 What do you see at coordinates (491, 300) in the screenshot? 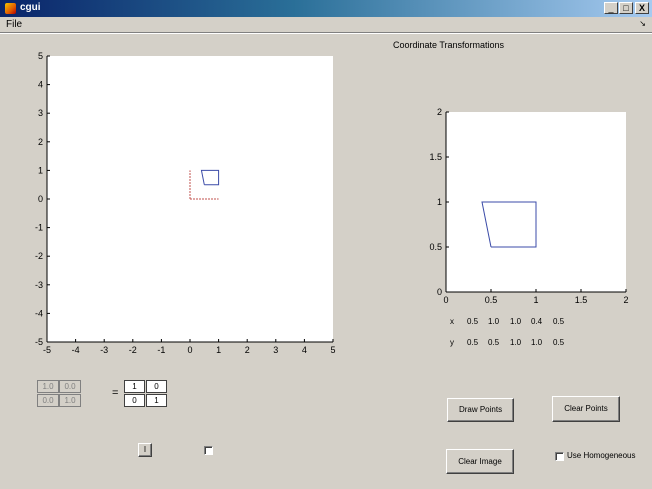
I see `right-x-tick-label: 0.5` at bounding box center [491, 300].